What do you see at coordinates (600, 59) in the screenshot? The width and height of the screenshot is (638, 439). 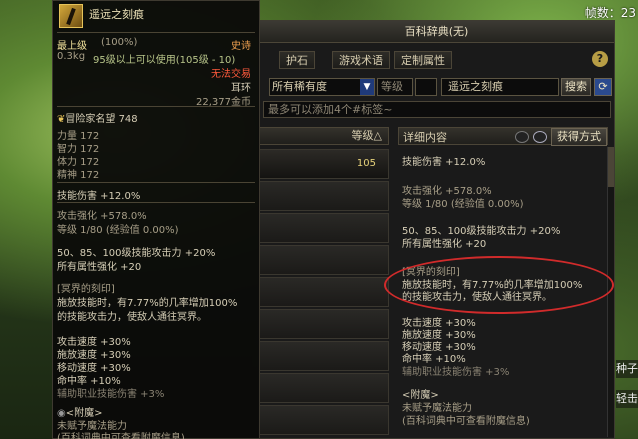 I see `help-button: ?` at bounding box center [600, 59].